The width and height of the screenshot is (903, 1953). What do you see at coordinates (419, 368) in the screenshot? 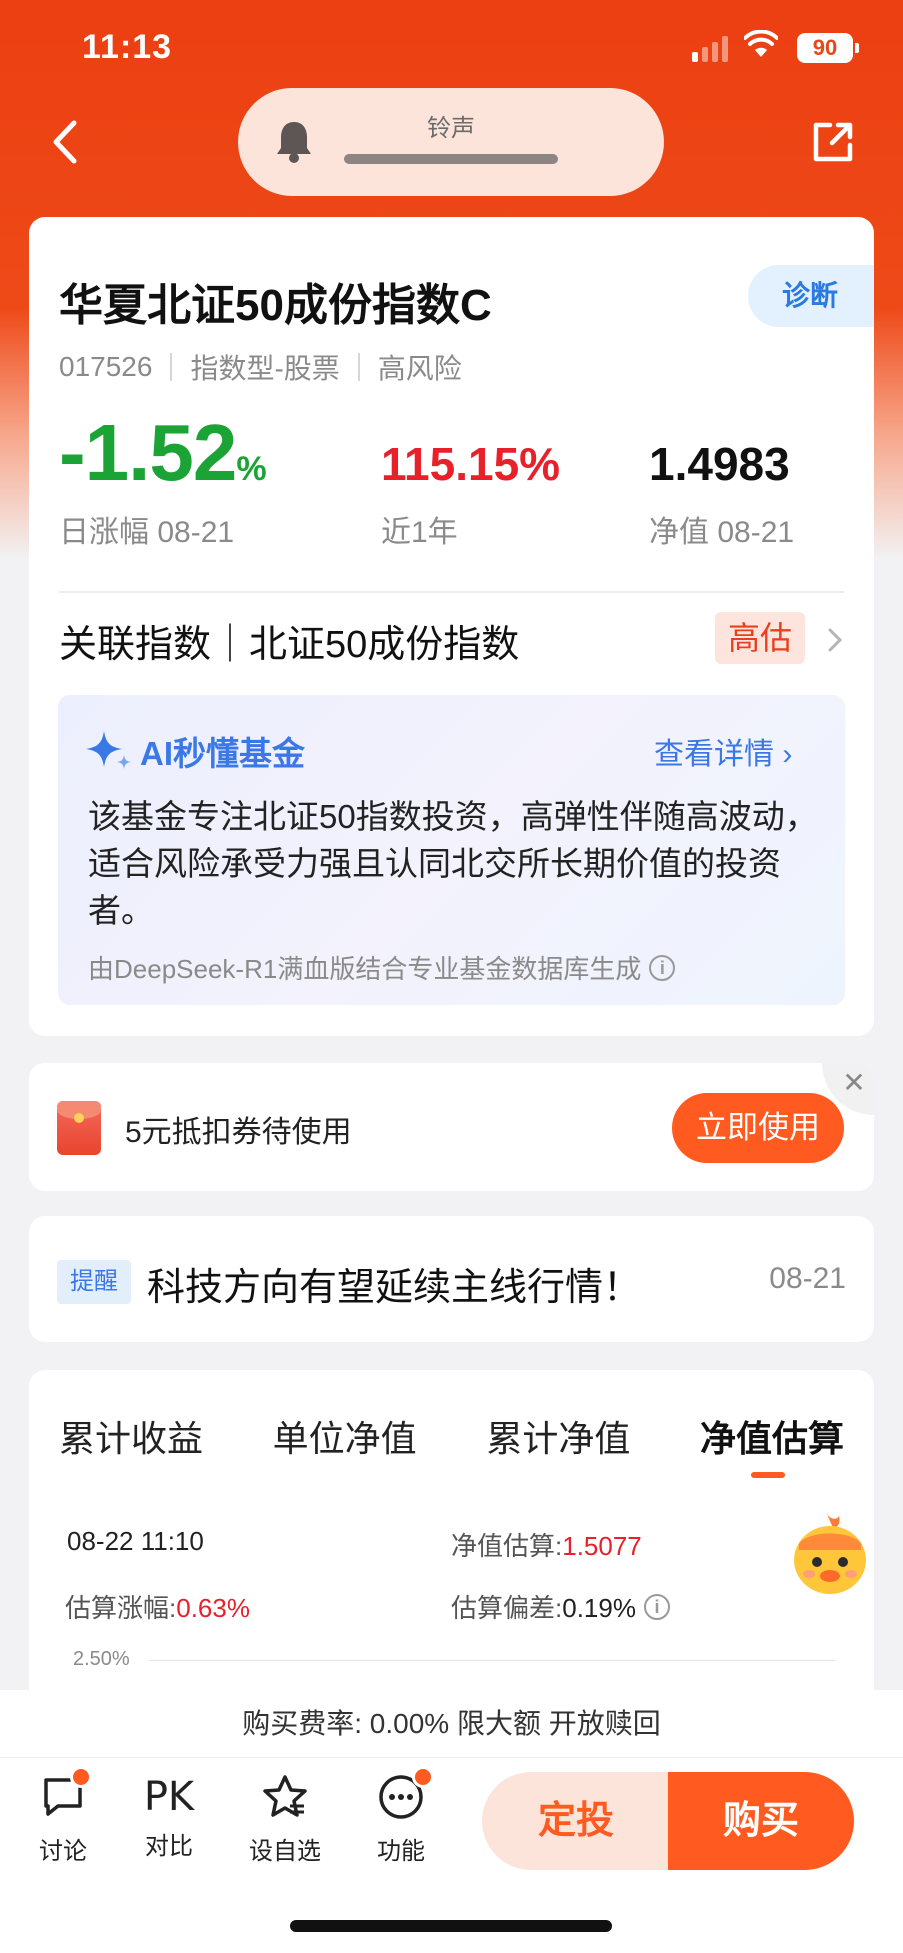
I see `fund-risk: 高风险` at bounding box center [419, 368].